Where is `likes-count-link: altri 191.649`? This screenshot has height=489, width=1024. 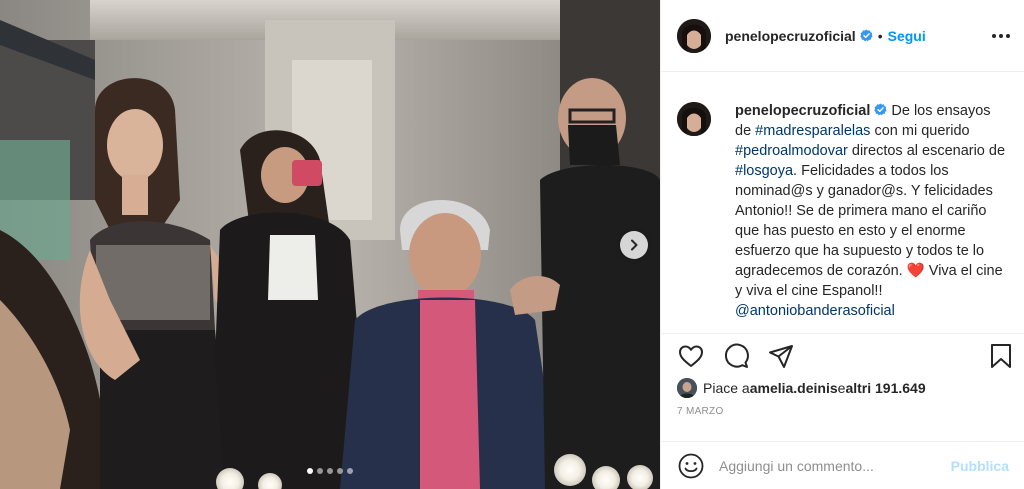 likes-count-link: altri 191.649 is located at coordinates (885, 388).